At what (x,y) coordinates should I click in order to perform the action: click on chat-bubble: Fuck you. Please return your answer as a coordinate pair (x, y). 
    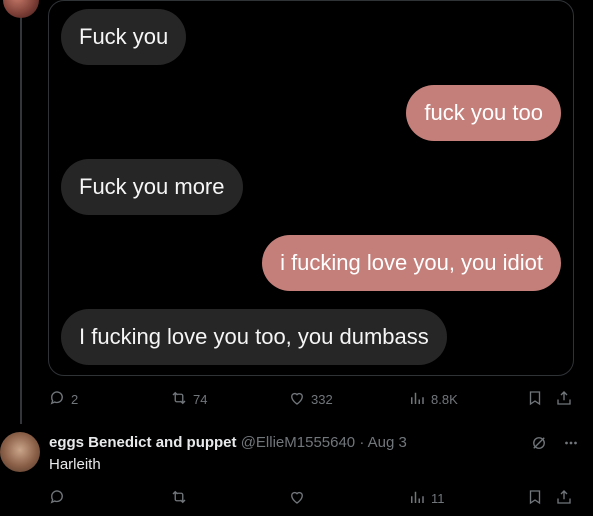
    Looking at the image, I should click on (124, 37).